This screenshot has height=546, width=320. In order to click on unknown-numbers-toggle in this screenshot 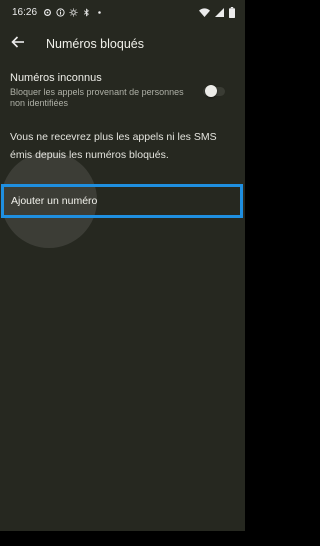, I will do `click(213, 91)`.